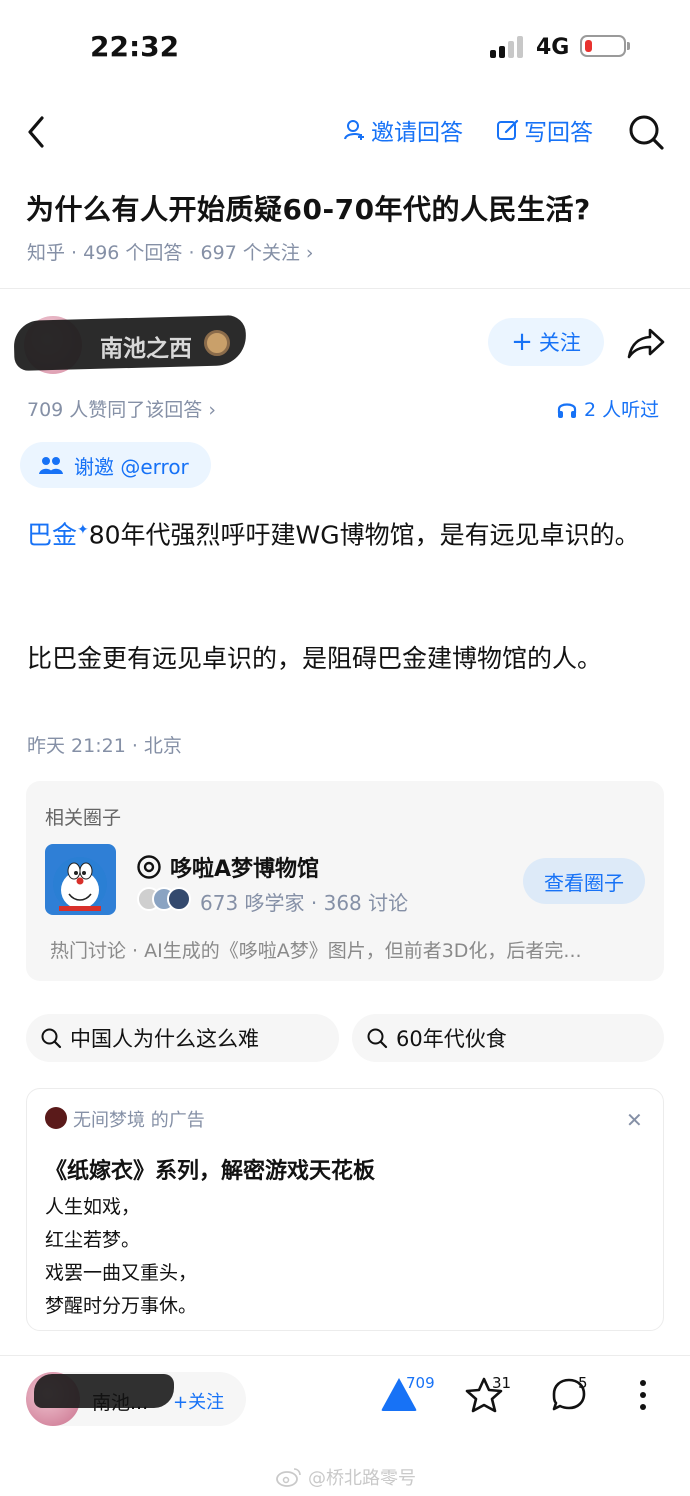 The height and width of the screenshot is (1496, 690). Describe the element at coordinates (139, 1120) in the screenshot. I see `ad-source: 无间梦境 的广告` at that location.